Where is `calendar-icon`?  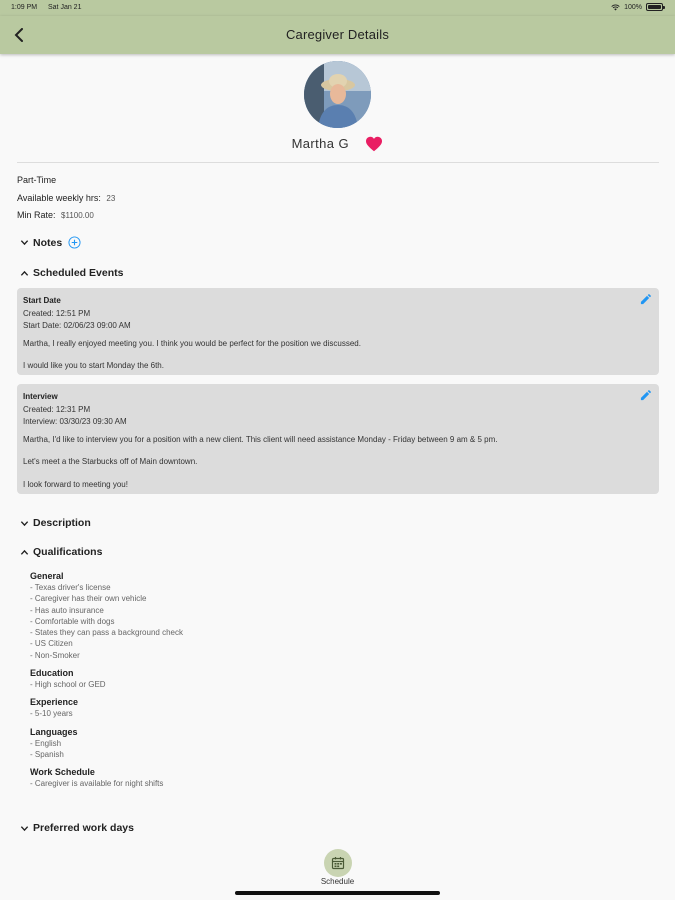 calendar-icon is located at coordinates (338, 863).